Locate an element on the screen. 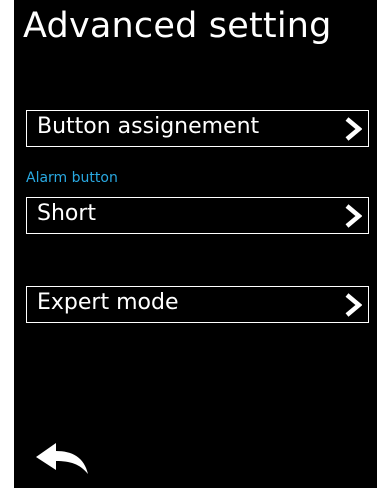  menu-item-label: Expert mode is located at coordinates (108, 302).